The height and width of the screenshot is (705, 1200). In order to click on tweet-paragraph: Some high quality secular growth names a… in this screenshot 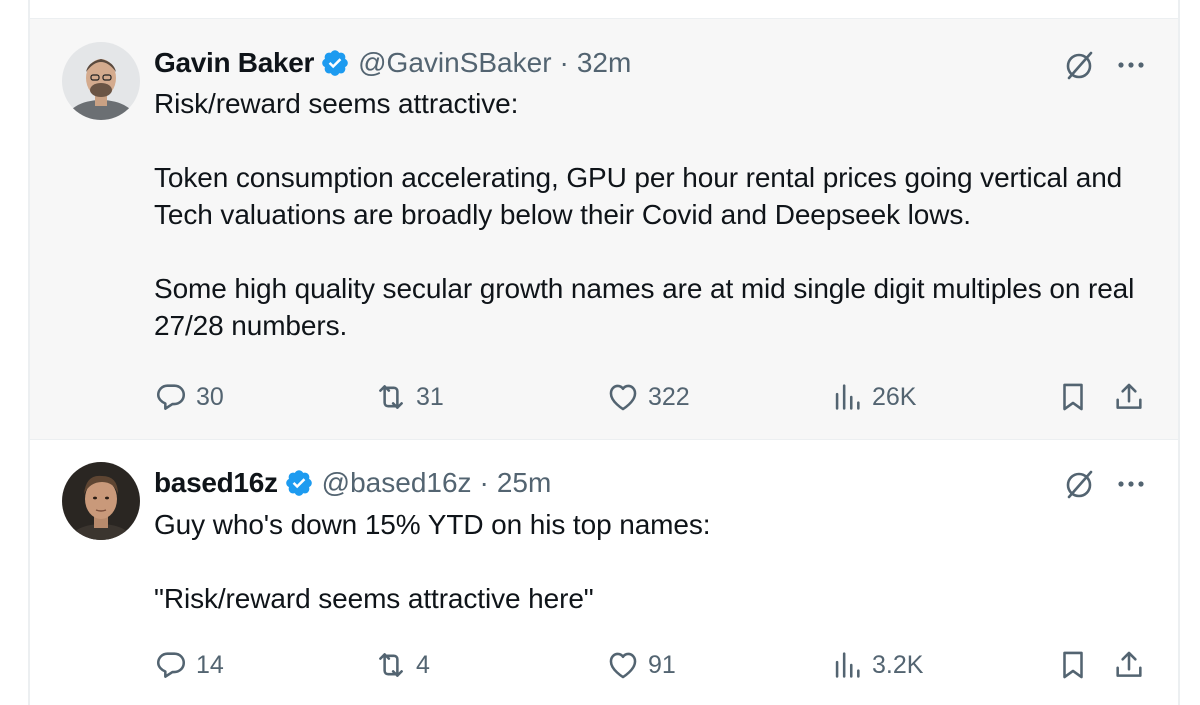, I will do `click(644, 307)`.